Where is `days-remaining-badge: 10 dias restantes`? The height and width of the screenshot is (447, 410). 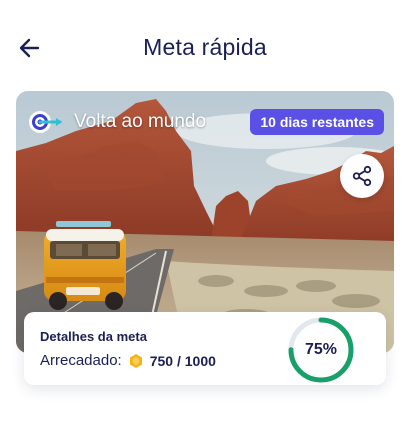
days-remaining-badge: 10 dias restantes is located at coordinates (317, 122).